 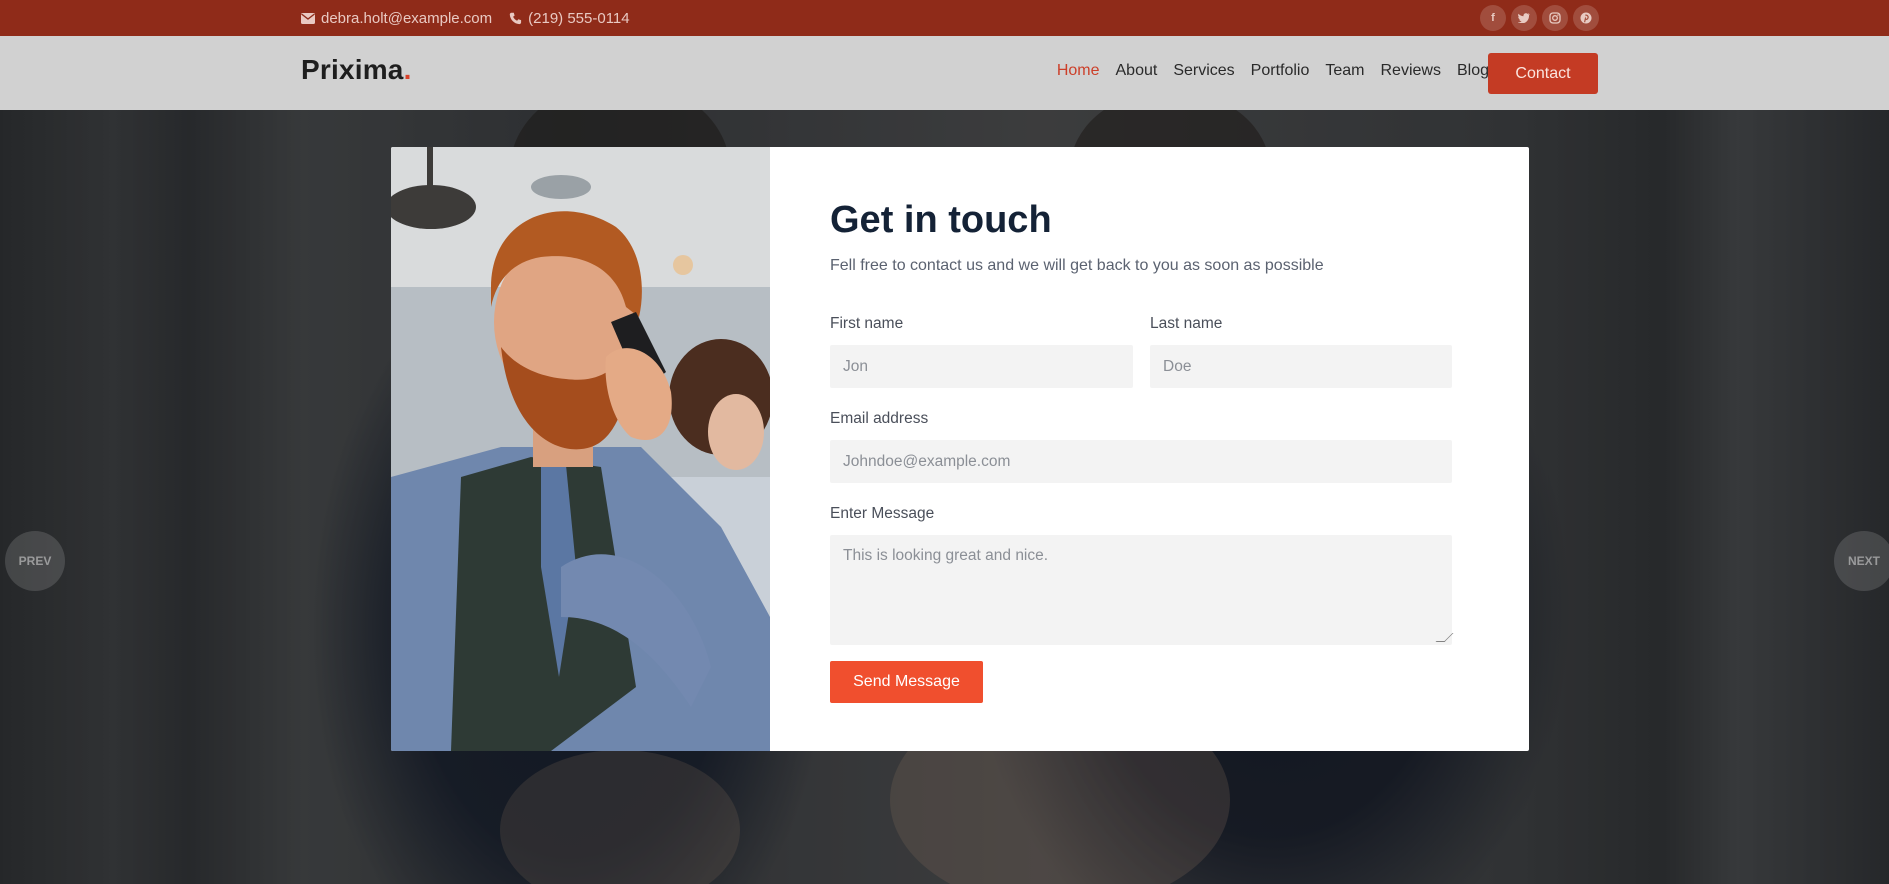 What do you see at coordinates (407, 18) in the screenshot?
I see `email-text: debra.holt@example.com` at bounding box center [407, 18].